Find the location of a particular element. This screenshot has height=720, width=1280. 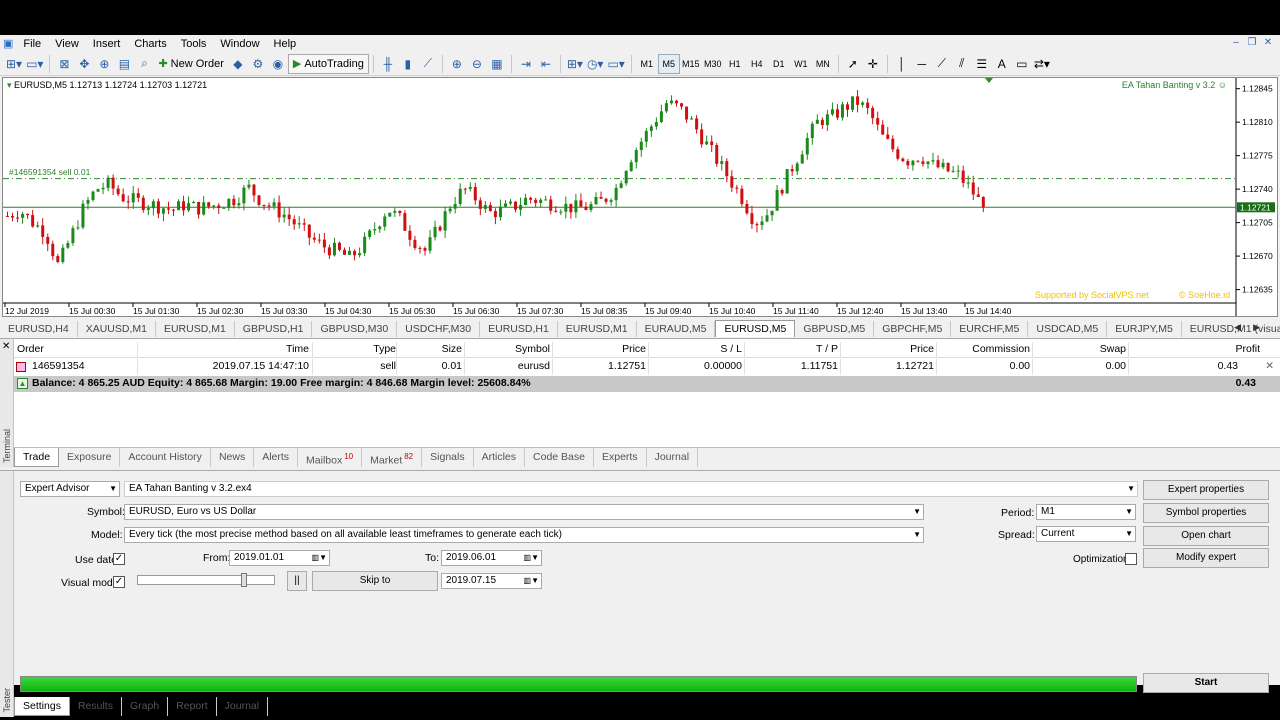

optimization-checkbox is located at coordinates (1131, 559).